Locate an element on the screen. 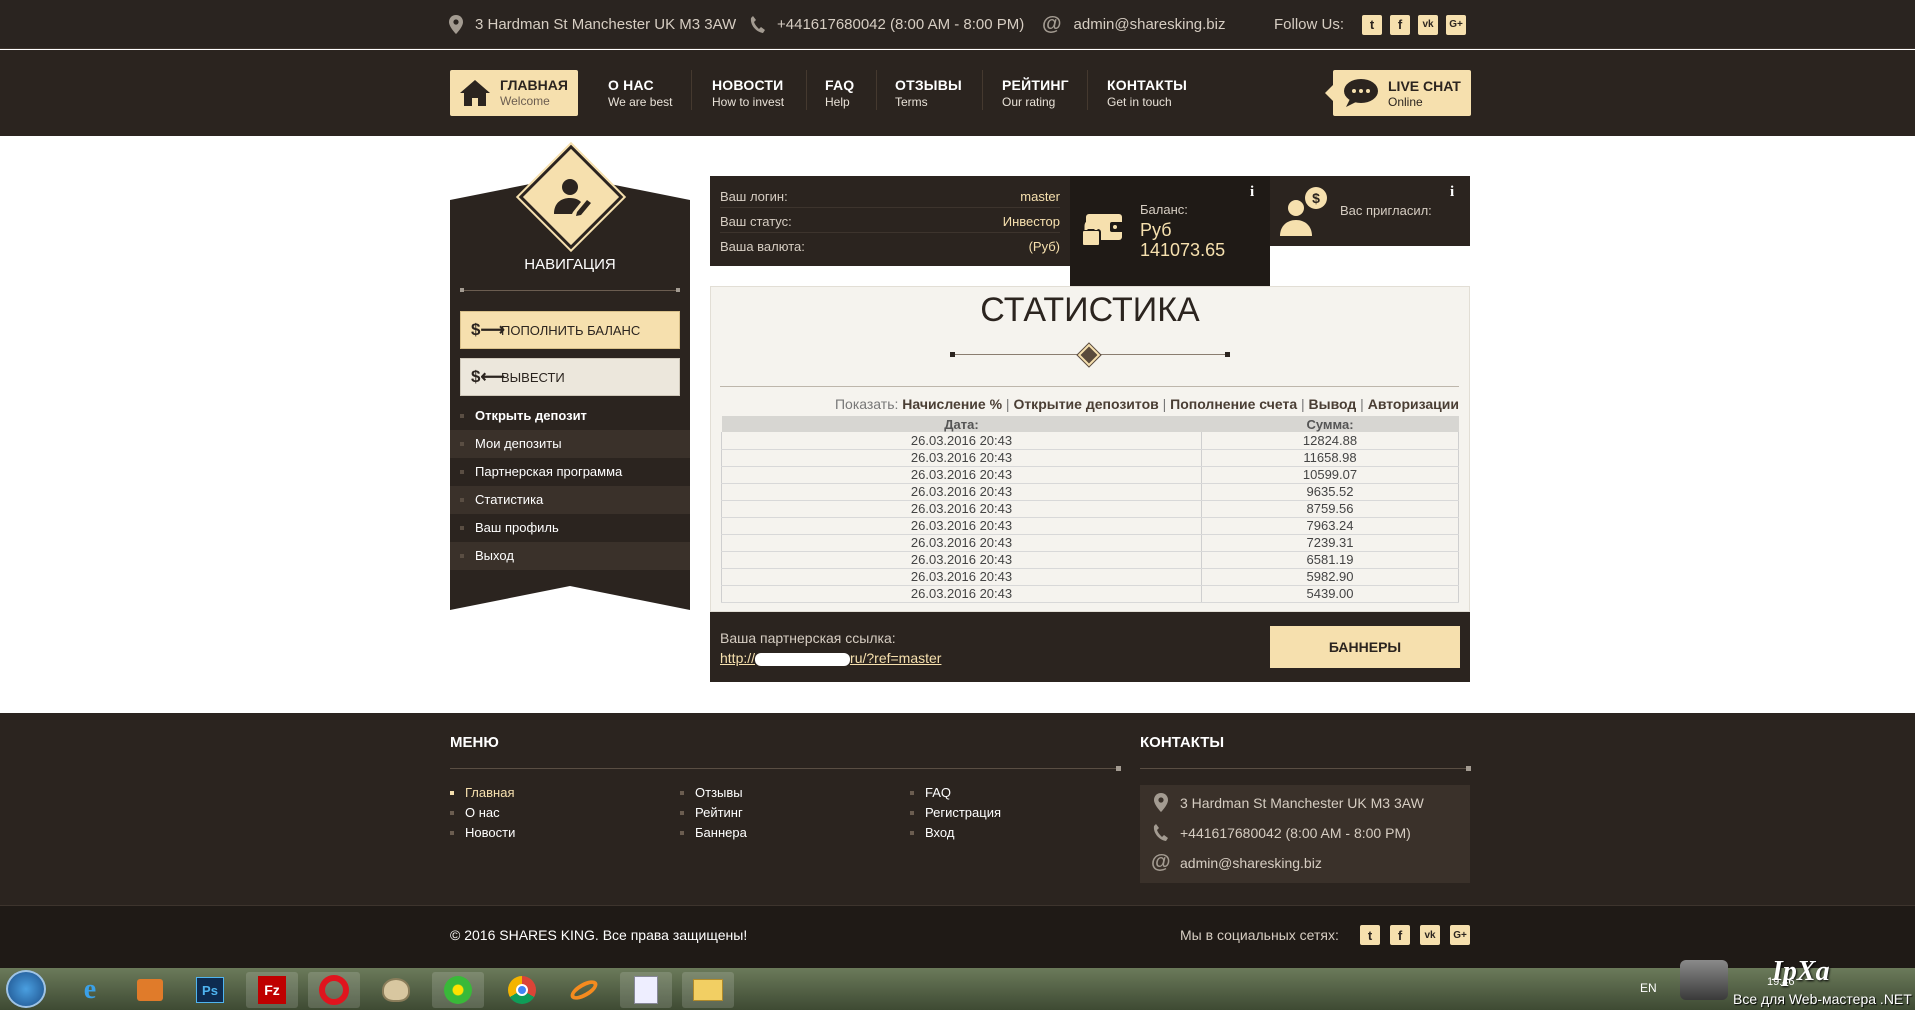 The height and width of the screenshot is (1010, 1915). top-phone: +441617680042 (8:00 AM - 8:00 PM) is located at coordinates (887, 24).